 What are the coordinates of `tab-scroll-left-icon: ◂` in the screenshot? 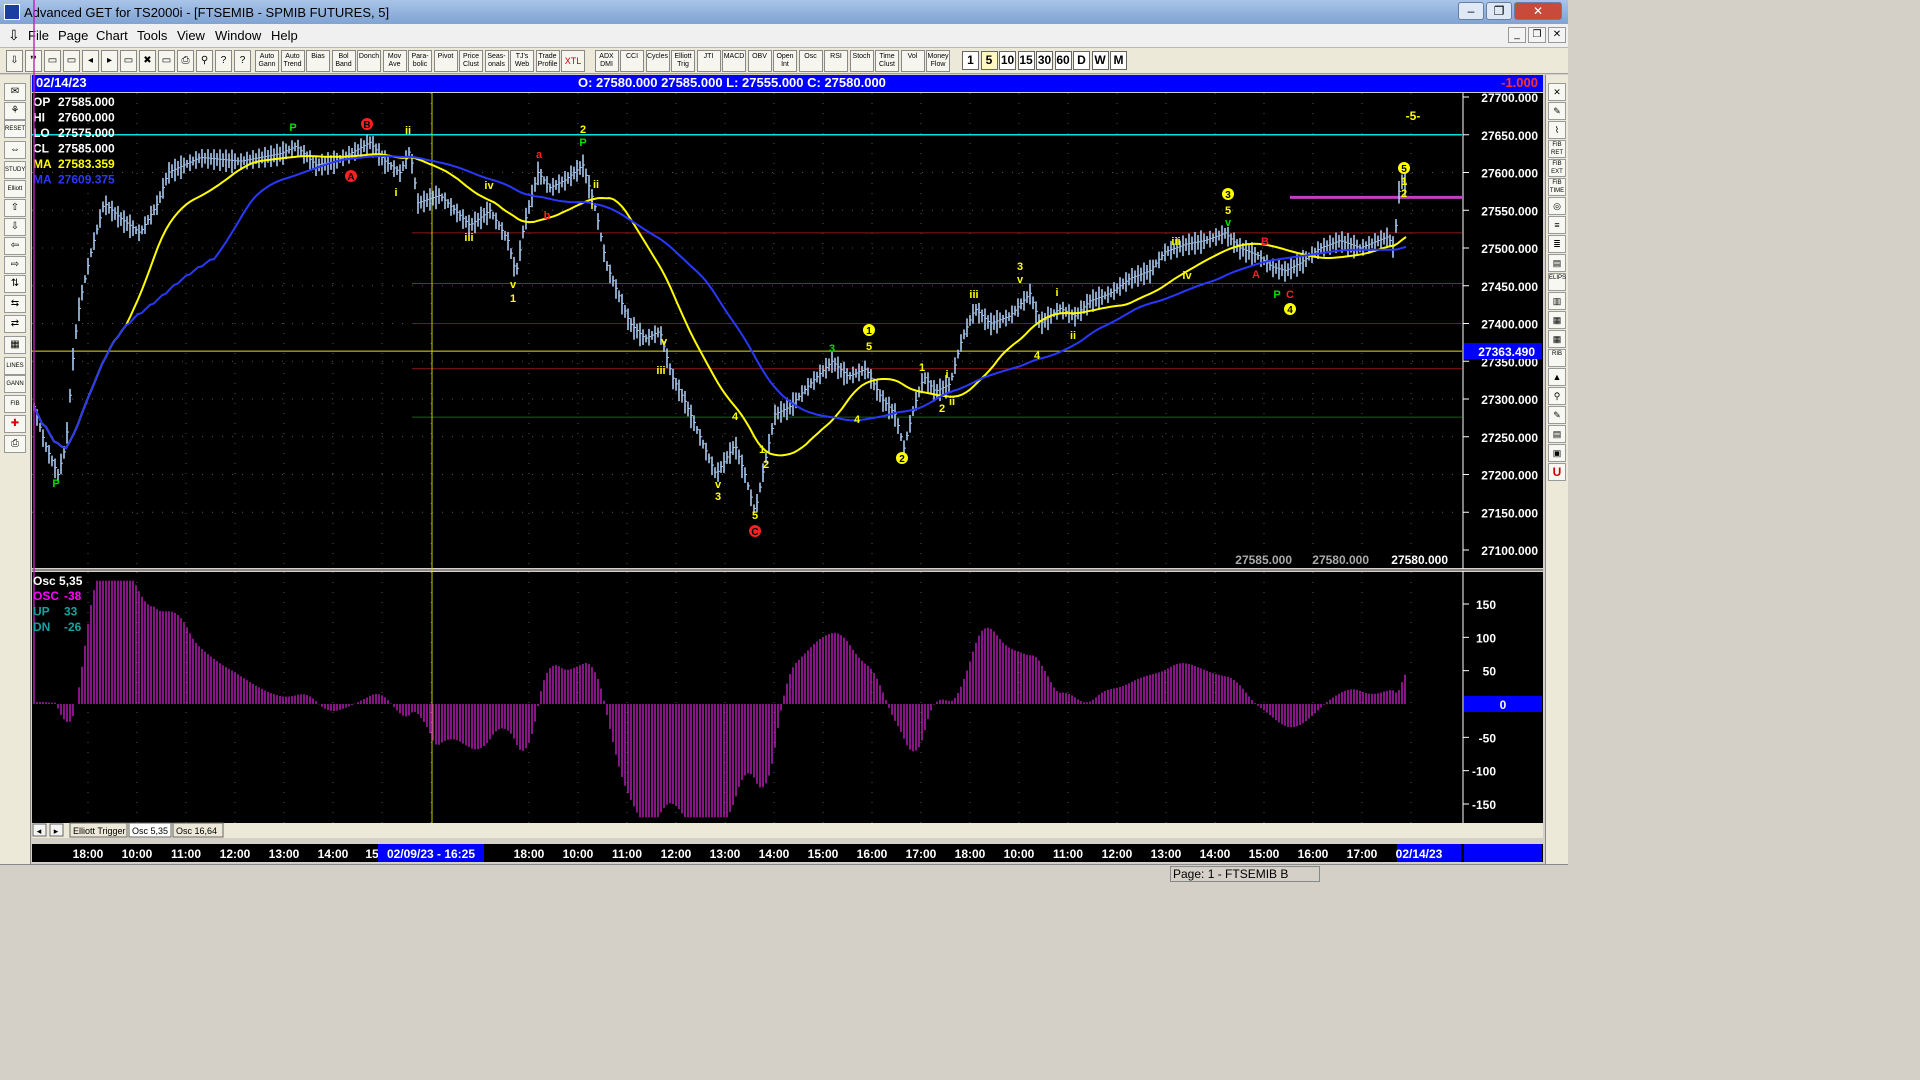 It's located at (39, 831).